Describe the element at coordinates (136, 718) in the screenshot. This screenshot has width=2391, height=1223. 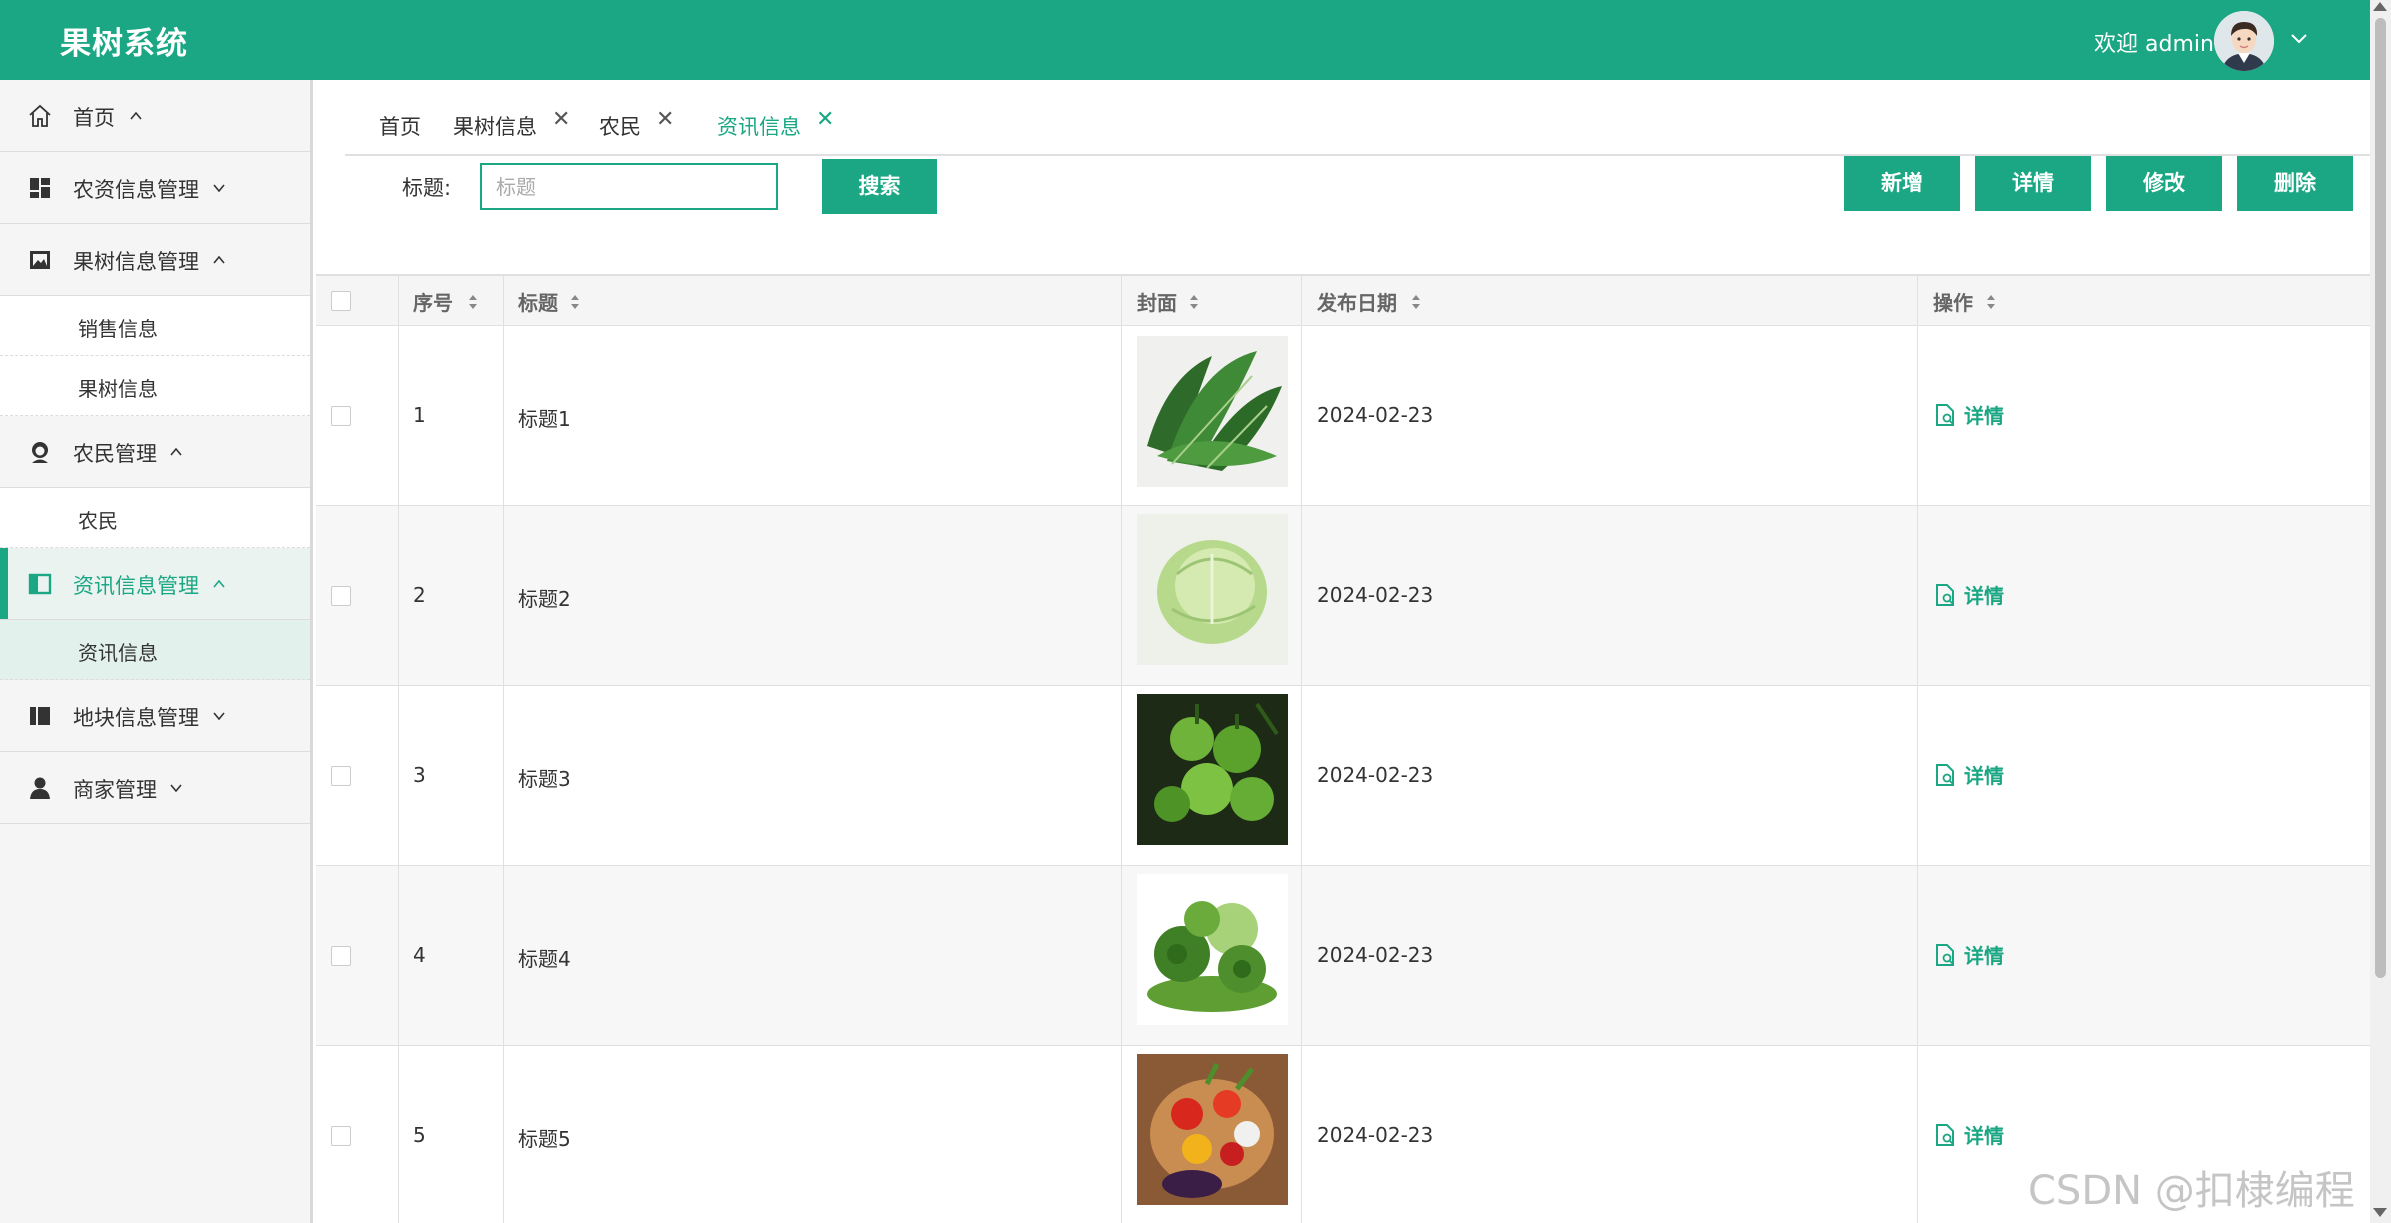
I see `sidebar-item-label: 地块信息管理` at that location.